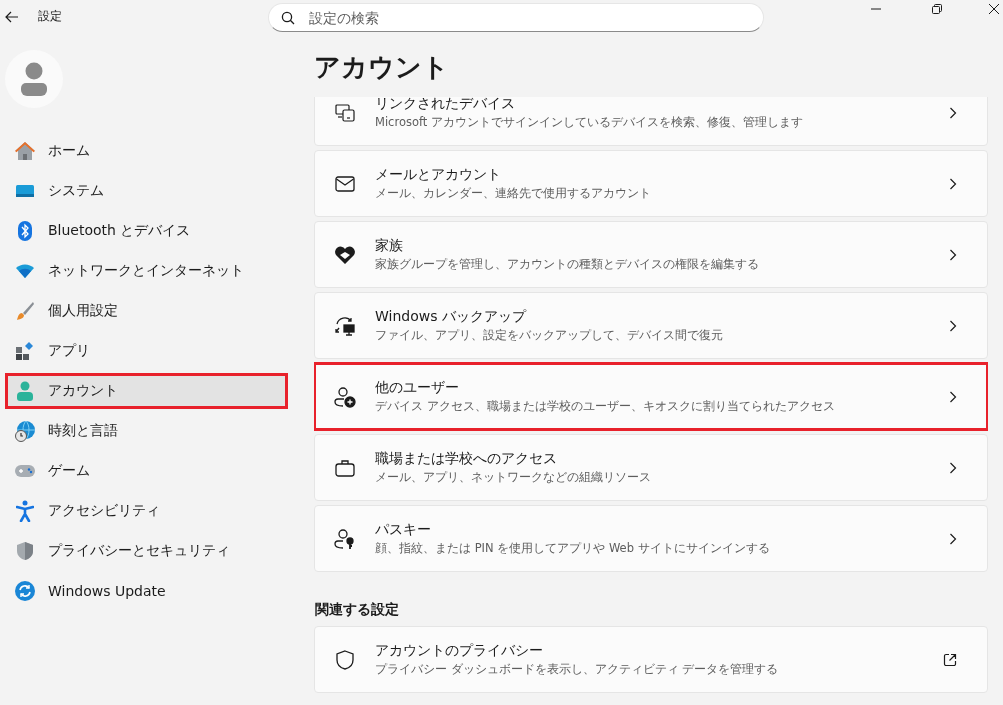 The width and height of the screenshot is (1003, 705). I want to click on nav-item: ネットワークとインターネット, so click(146, 271).